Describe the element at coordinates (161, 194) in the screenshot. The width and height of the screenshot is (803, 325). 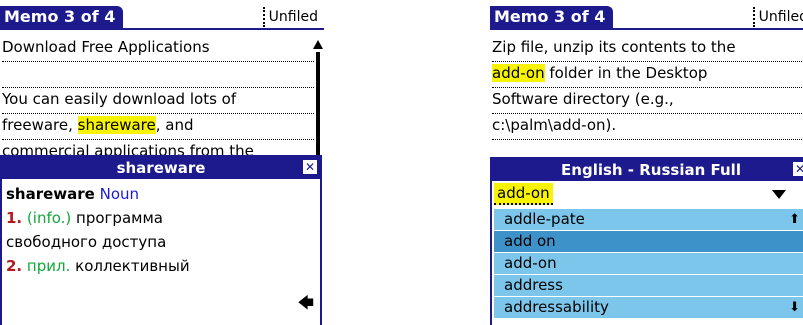
I see `definition-headline: shareware Noun` at that location.